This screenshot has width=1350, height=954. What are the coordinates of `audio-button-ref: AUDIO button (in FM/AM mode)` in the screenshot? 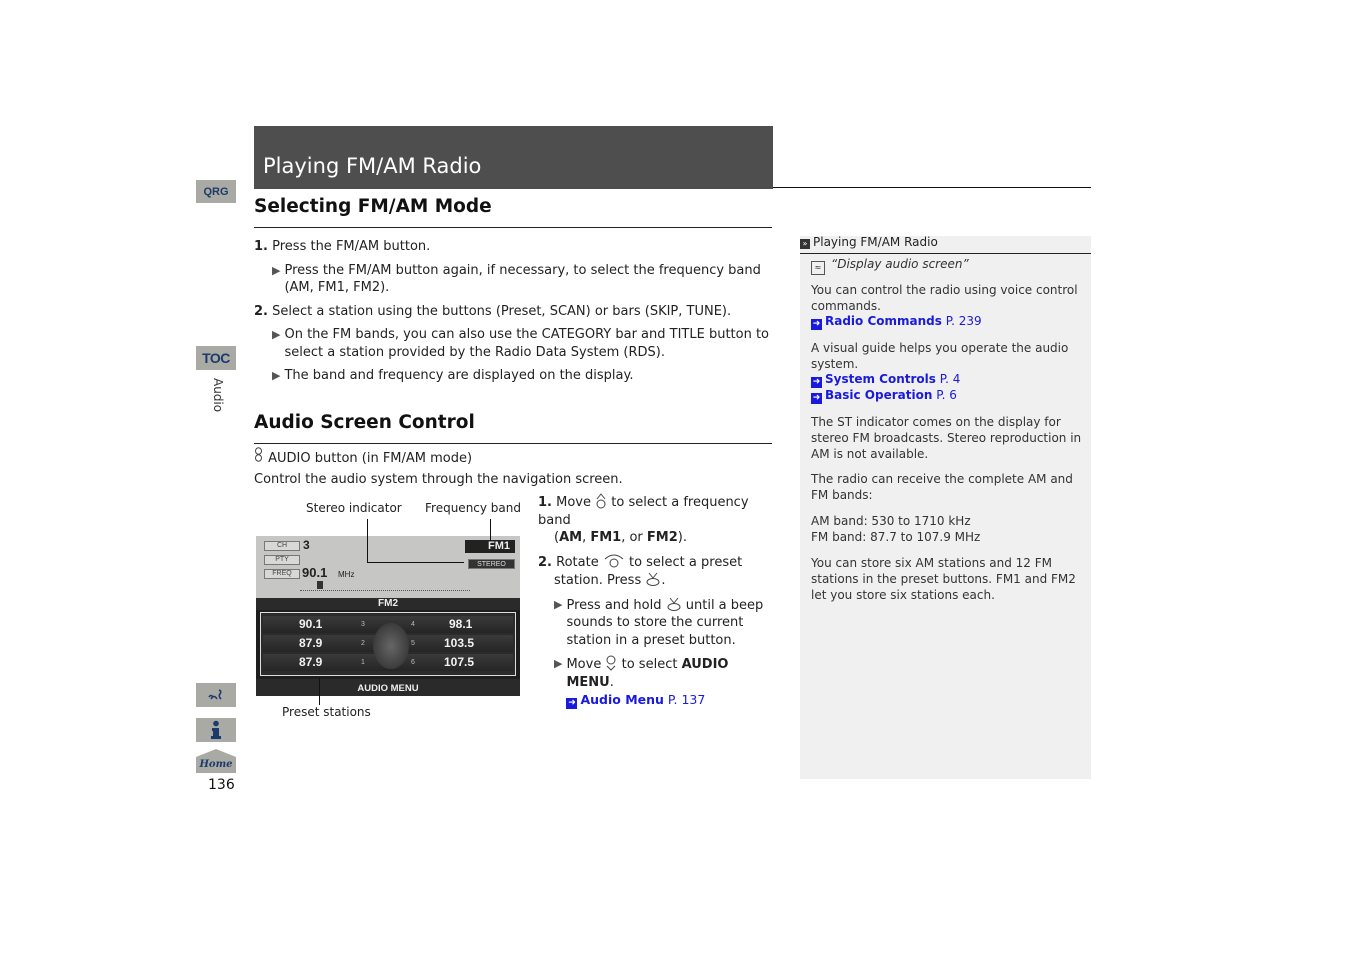 It's located at (514, 457).